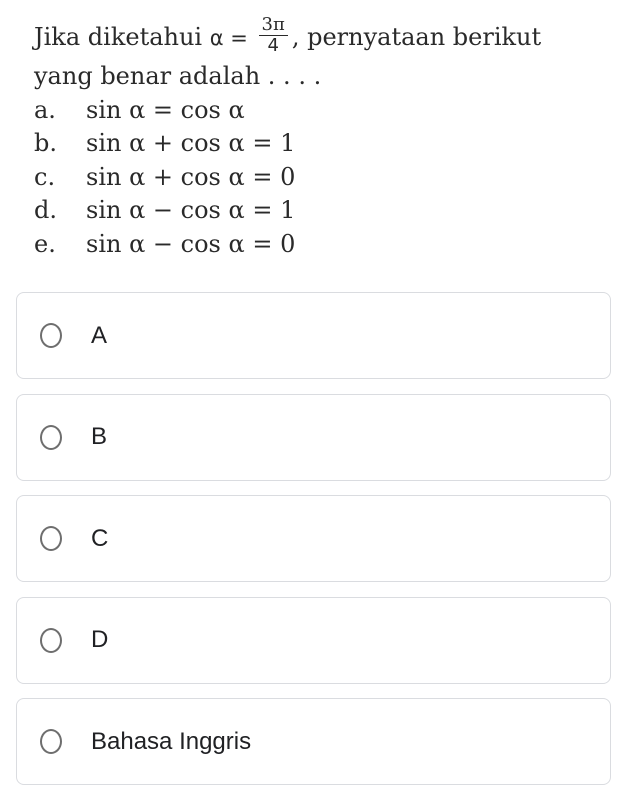 The height and width of the screenshot is (800, 625). Describe the element at coordinates (239, 38) in the screenshot. I see `equals-sign: =` at that location.